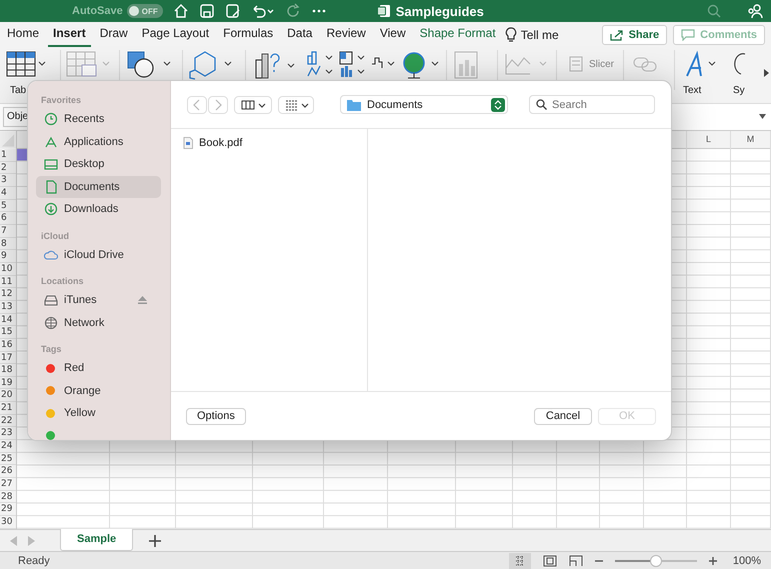 Image resolution: width=771 pixels, height=569 pixels. I want to click on file-item: Book.pdf, so click(269, 143).